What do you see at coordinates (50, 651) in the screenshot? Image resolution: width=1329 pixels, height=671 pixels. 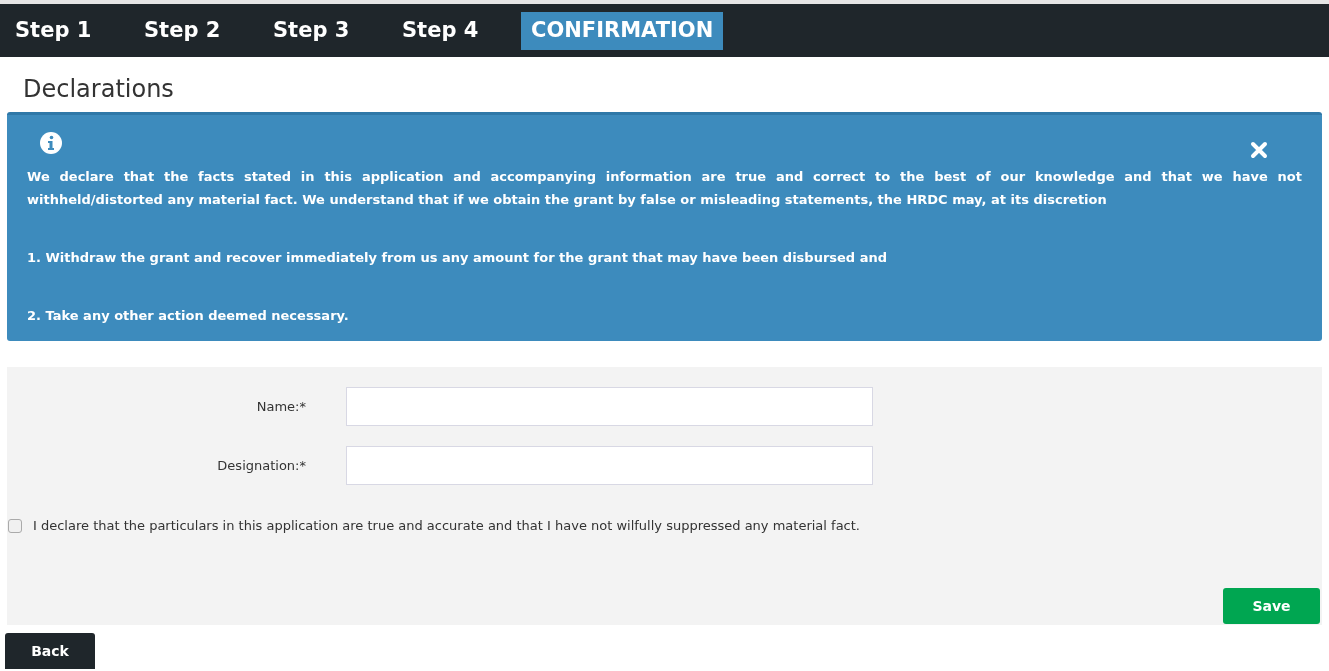 I see `back-button: Back` at bounding box center [50, 651].